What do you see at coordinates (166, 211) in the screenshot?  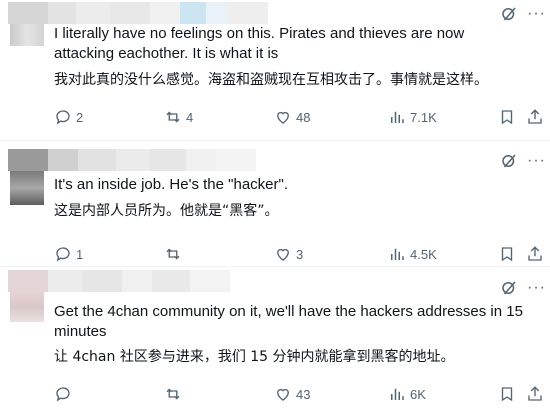 I see `post-translation: 这是内部人员所为。他就是“黑客”。` at bounding box center [166, 211].